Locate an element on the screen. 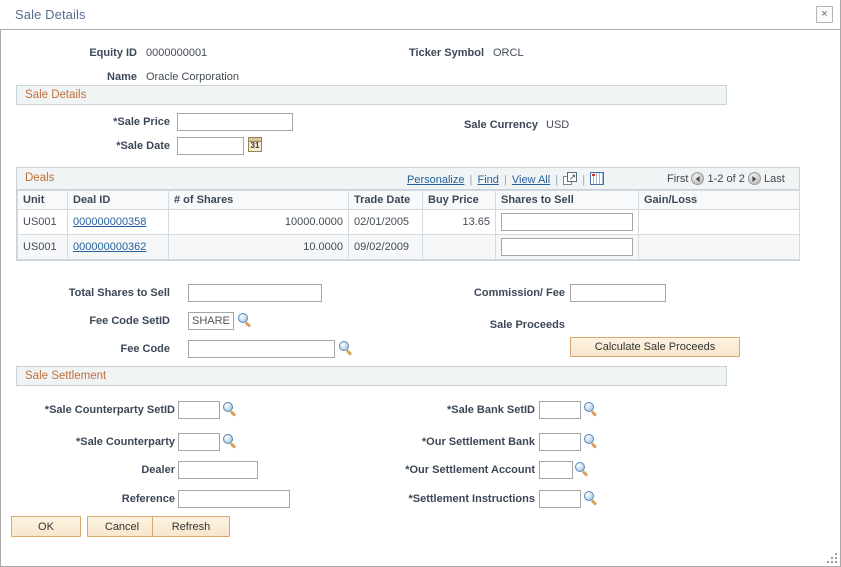 Image resolution: width=841 pixels, height=567 pixels. close-icon: × is located at coordinates (824, 14).